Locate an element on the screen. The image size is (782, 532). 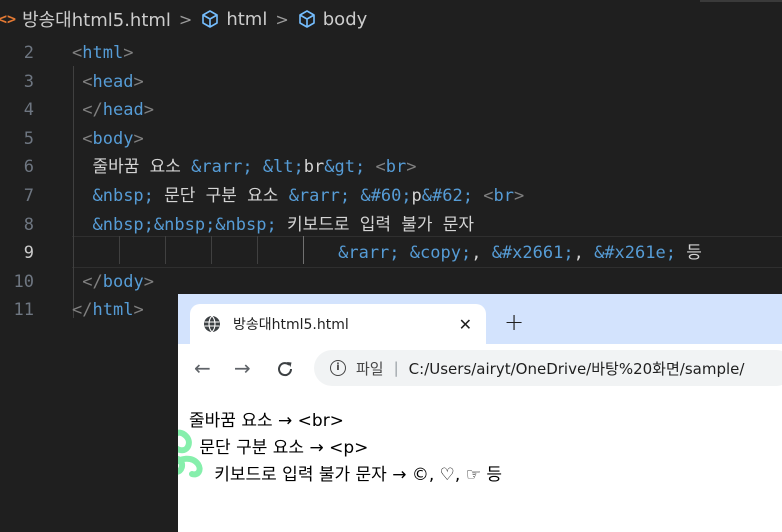
code-token: &#60; is located at coordinates (386, 196).